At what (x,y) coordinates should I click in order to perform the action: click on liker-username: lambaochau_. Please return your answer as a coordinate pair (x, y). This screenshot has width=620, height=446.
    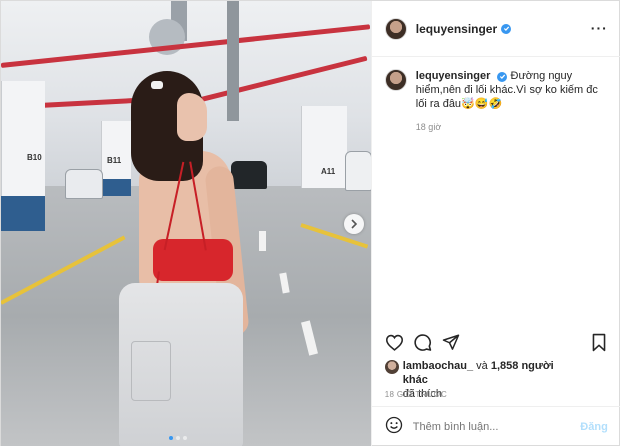
    Looking at the image, I should click on (438, 366).